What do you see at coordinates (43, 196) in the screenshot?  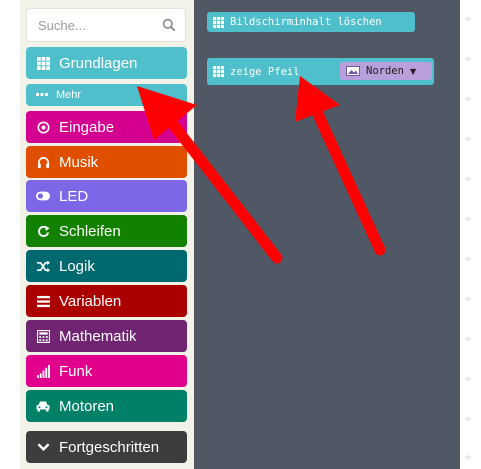 I see `toggle-icon` at bounding box center [43, 196].